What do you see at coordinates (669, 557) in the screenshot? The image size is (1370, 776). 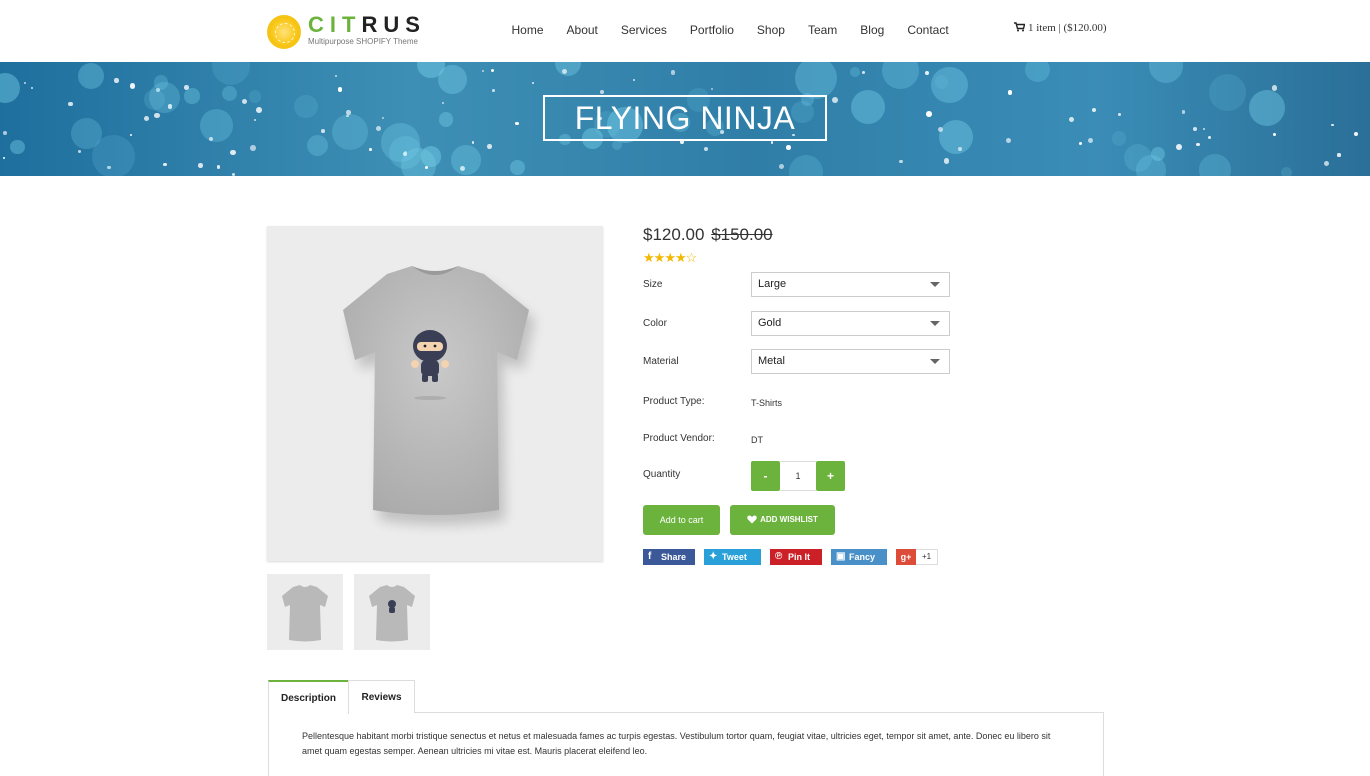 I see `share-facebook-button: f Share` at bounding box center [669, 557].